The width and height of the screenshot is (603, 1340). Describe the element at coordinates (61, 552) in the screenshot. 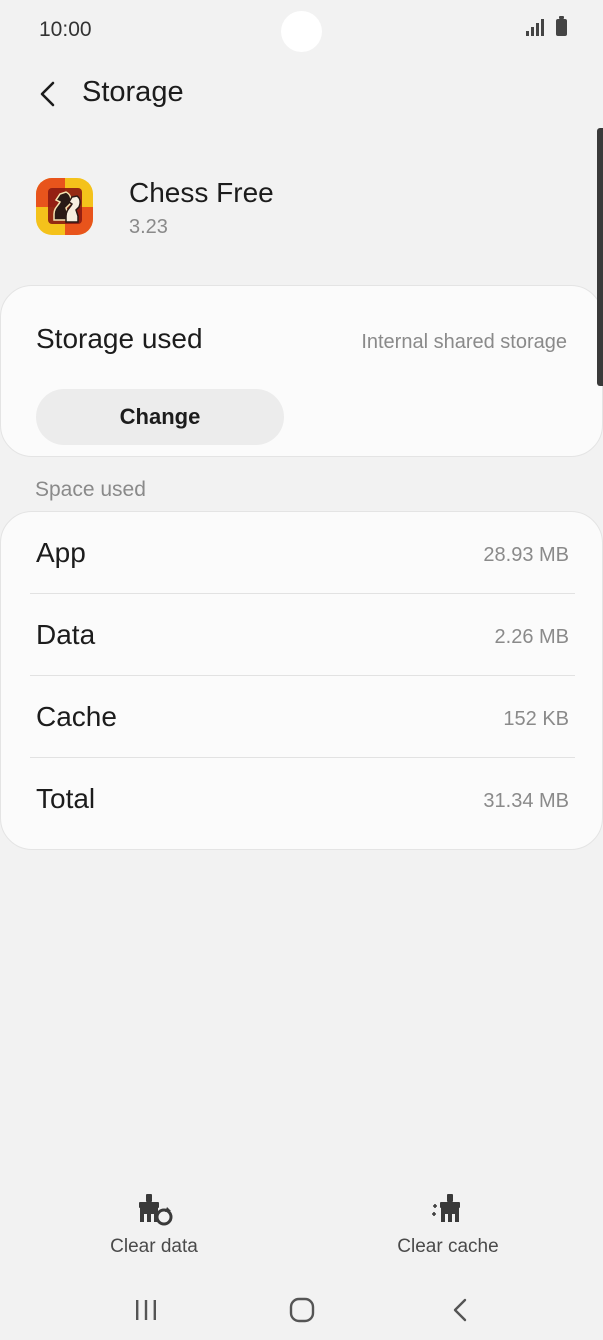

I see `space-row-label: App` at that location.